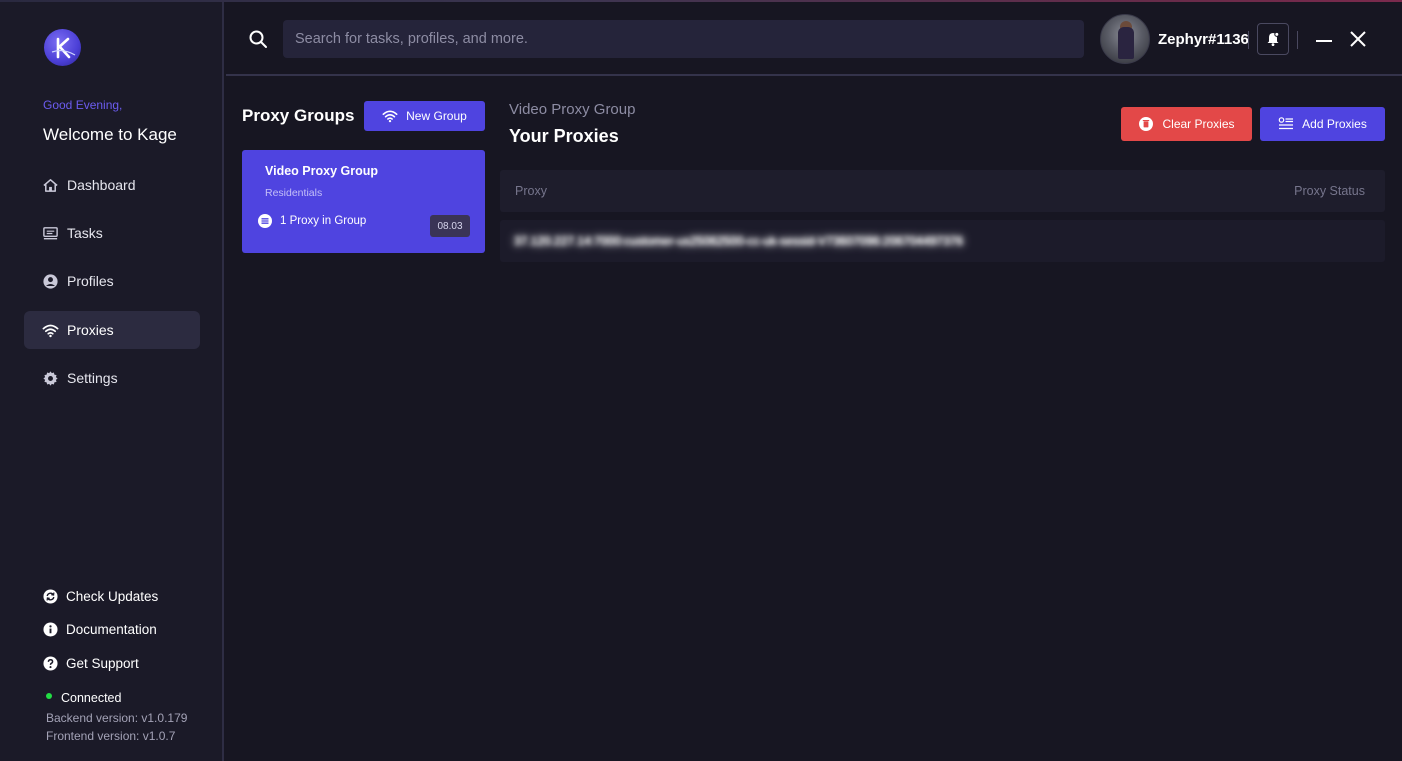 The image size is (1402, 761). I want to click on get-support-label: Get Support, so click(102, 663).